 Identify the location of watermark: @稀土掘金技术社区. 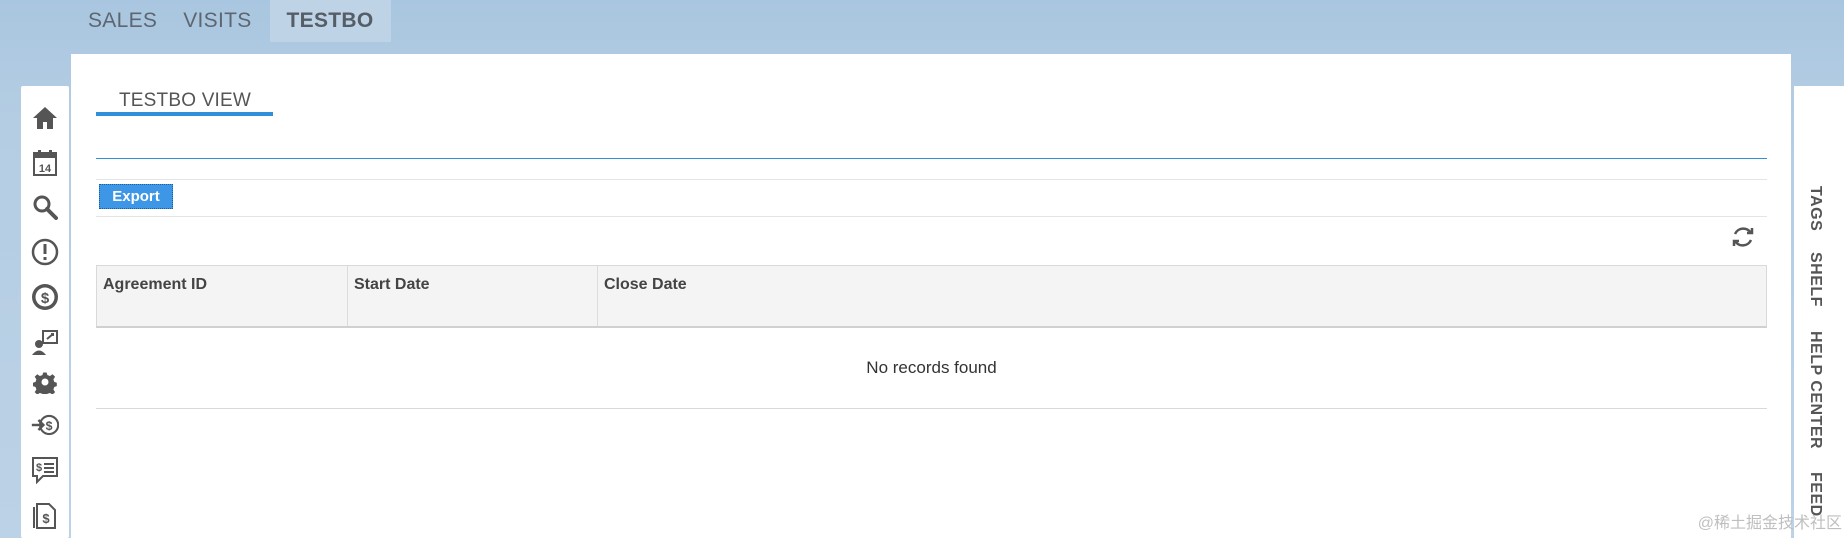
(1769, 523).